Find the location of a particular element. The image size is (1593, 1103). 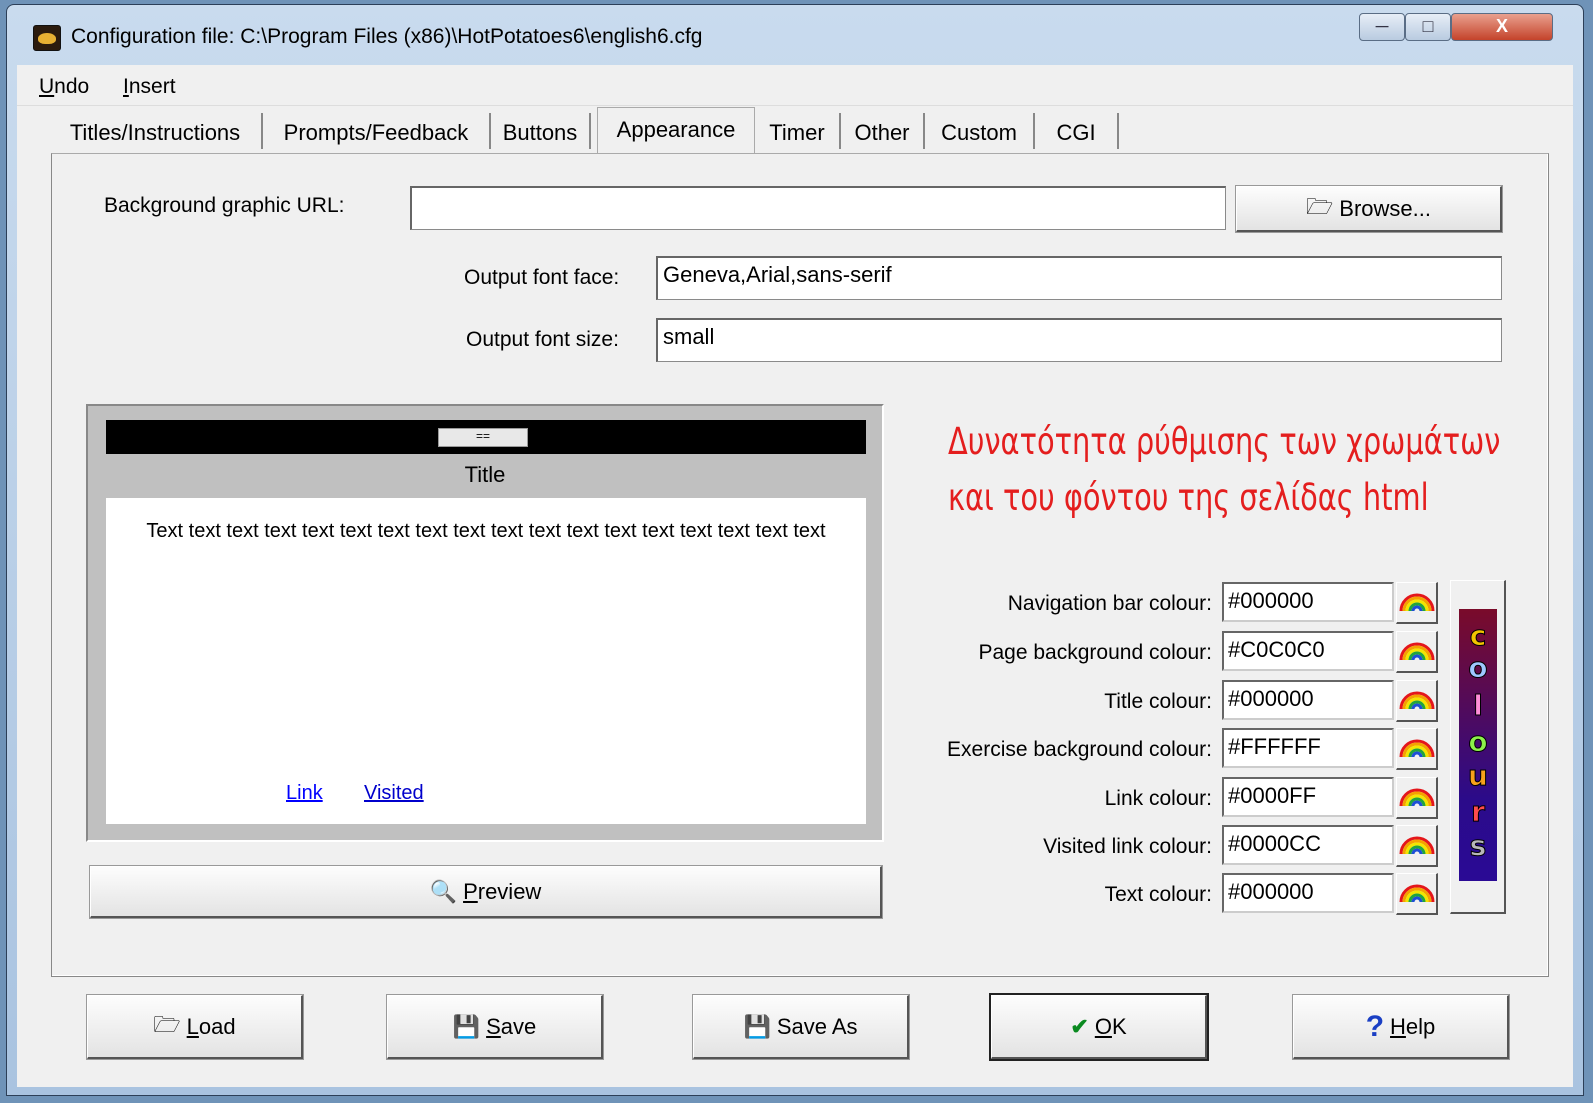

title-colour-label: Title colour: is located at coordinates (1158, 701).